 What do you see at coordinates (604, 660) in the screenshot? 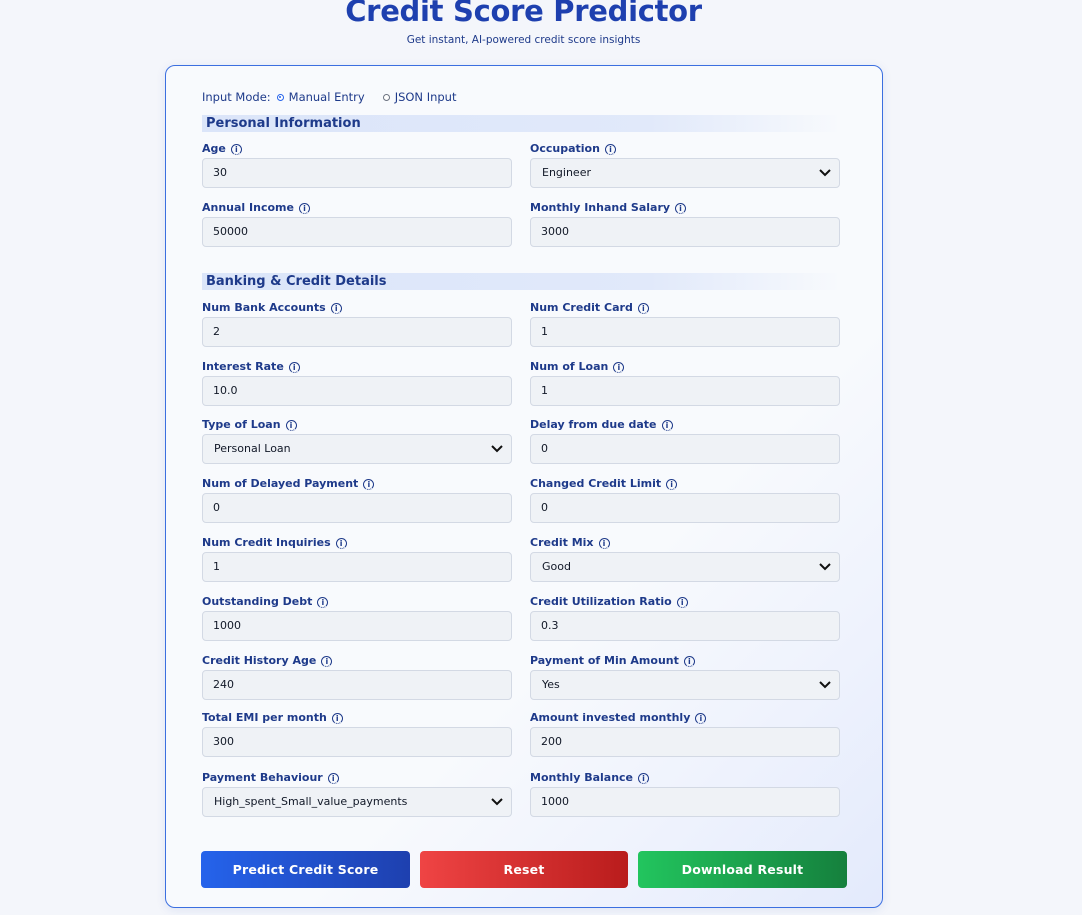
I see `payment-min-amount-label: Payment of Min Amount` at bounding box center [604, 660].